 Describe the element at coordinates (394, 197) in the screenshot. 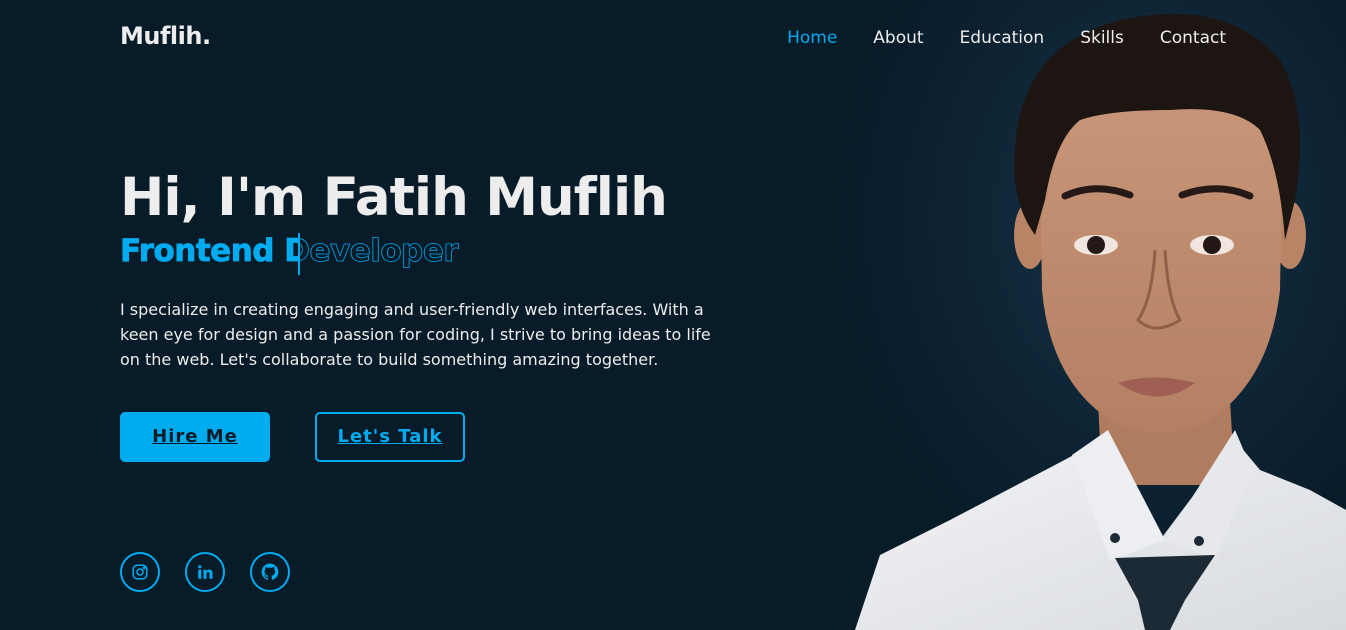

I see `hero-title: Hi, I'm Fatih Muflih` at that location.